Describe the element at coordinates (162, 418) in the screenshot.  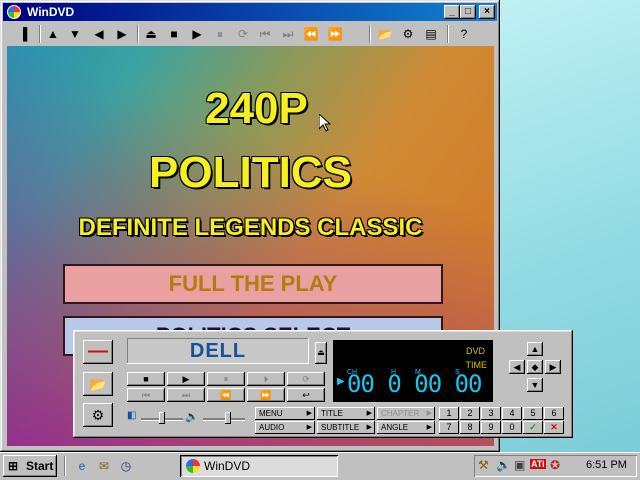
I see `brightness-slider-thumb` at that location.